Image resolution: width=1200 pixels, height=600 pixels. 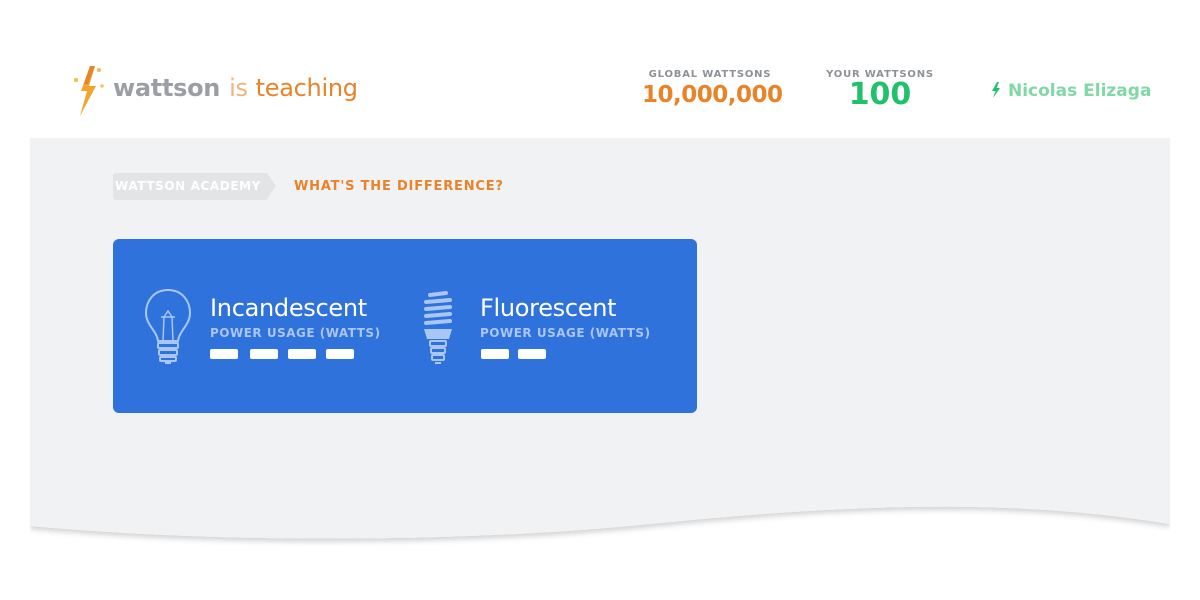 I want to click on wattson-logo-icon, so click(x=89, y=91).